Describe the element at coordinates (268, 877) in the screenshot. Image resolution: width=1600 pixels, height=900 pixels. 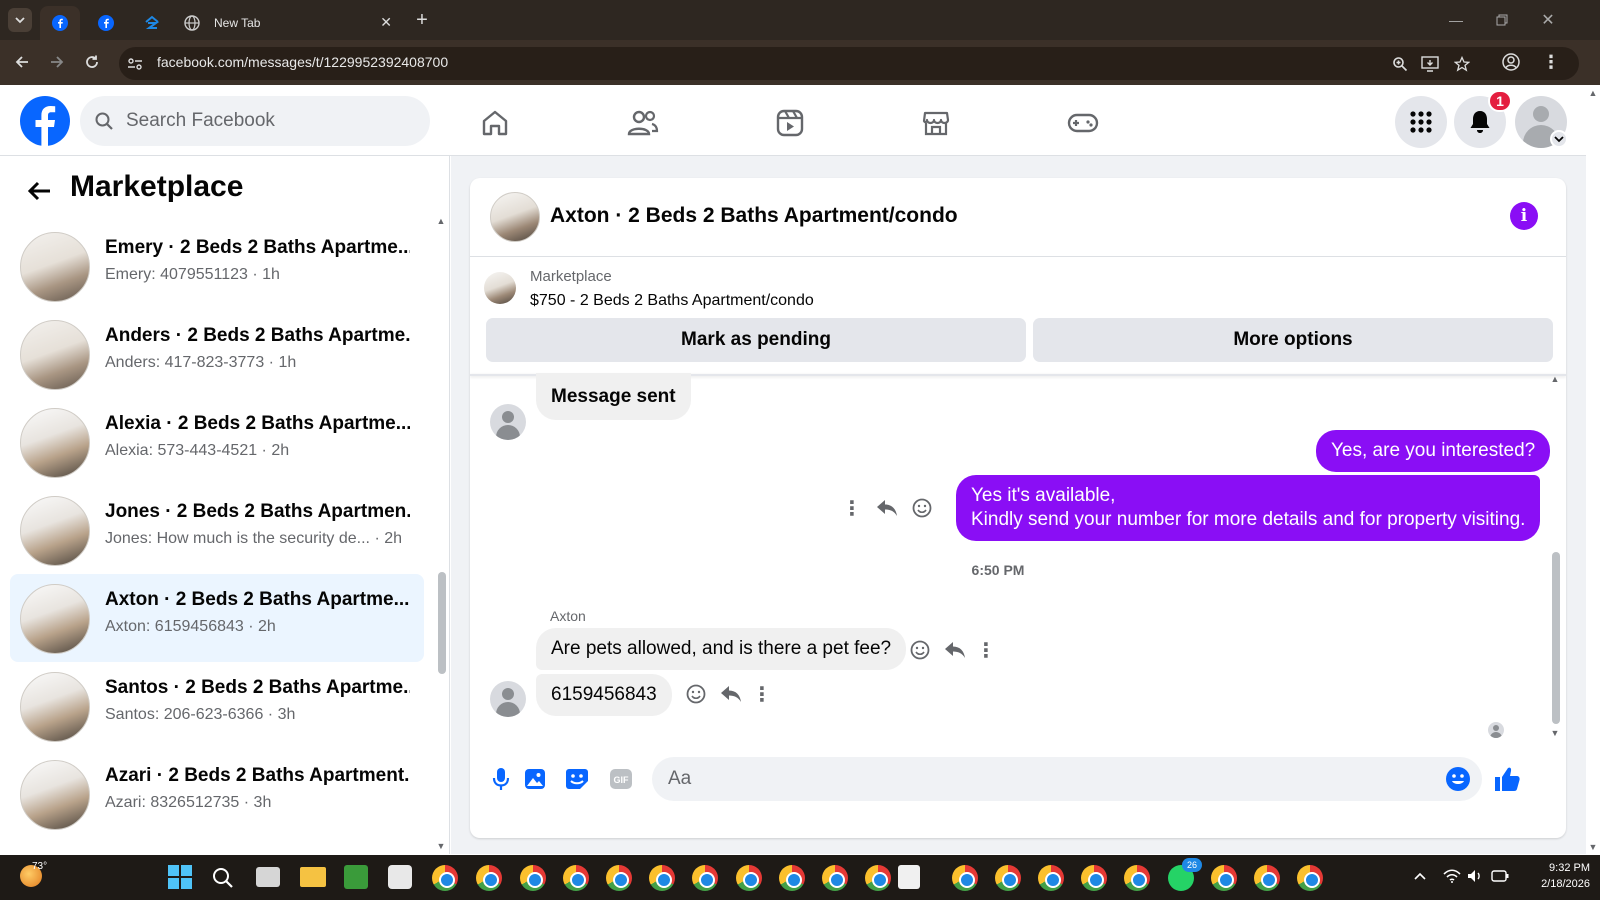
I see `task-view-icon` at that location.